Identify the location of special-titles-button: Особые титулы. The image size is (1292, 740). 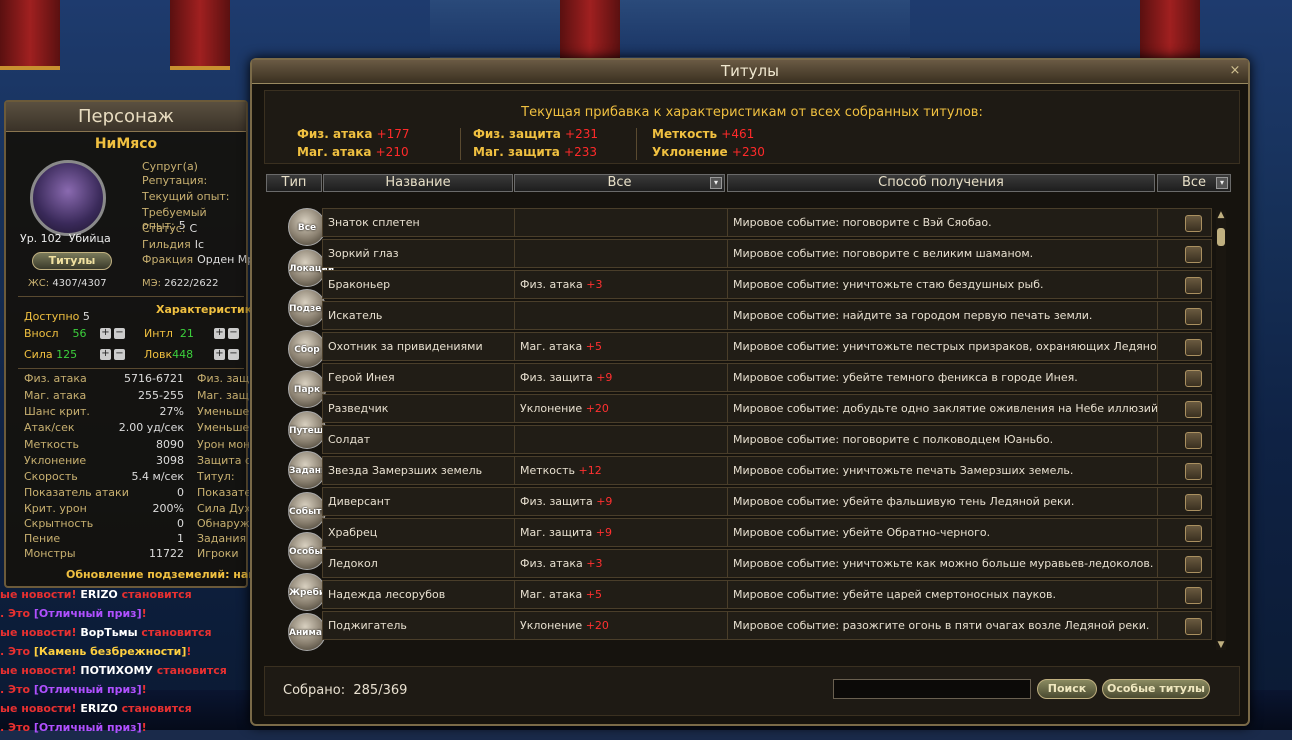
(1156, 689).